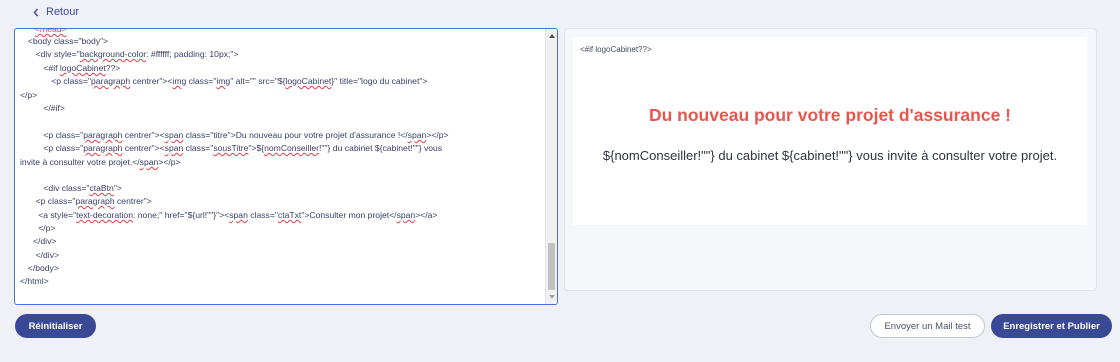 The height and width of the screenshot is (362, 1120). What do you see at coordinates (54, 108) in the screenshot?
I see `code-line: </#if>` at bounding box center [54, 108].